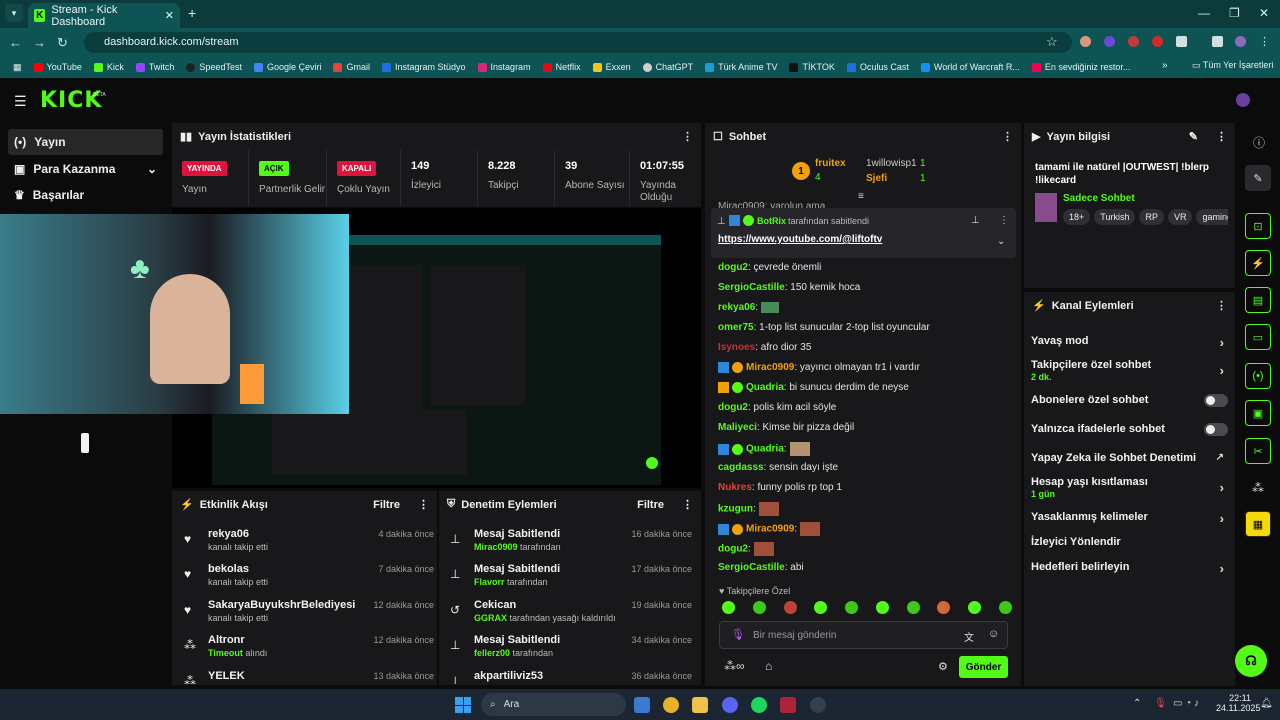  Describe the element at coordinates (85, 195) in the screenshot. I see `sidebar-item-basarilar: ♛ Başarılar` at that location.